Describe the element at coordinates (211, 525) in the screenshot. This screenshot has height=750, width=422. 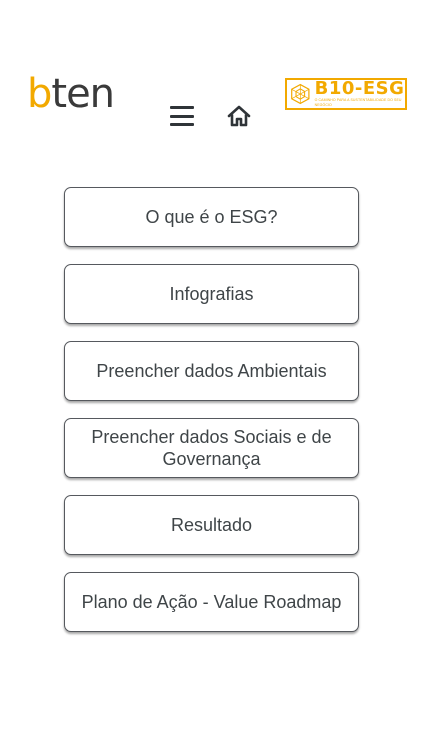
I see `results-button: Resultado` at that location.